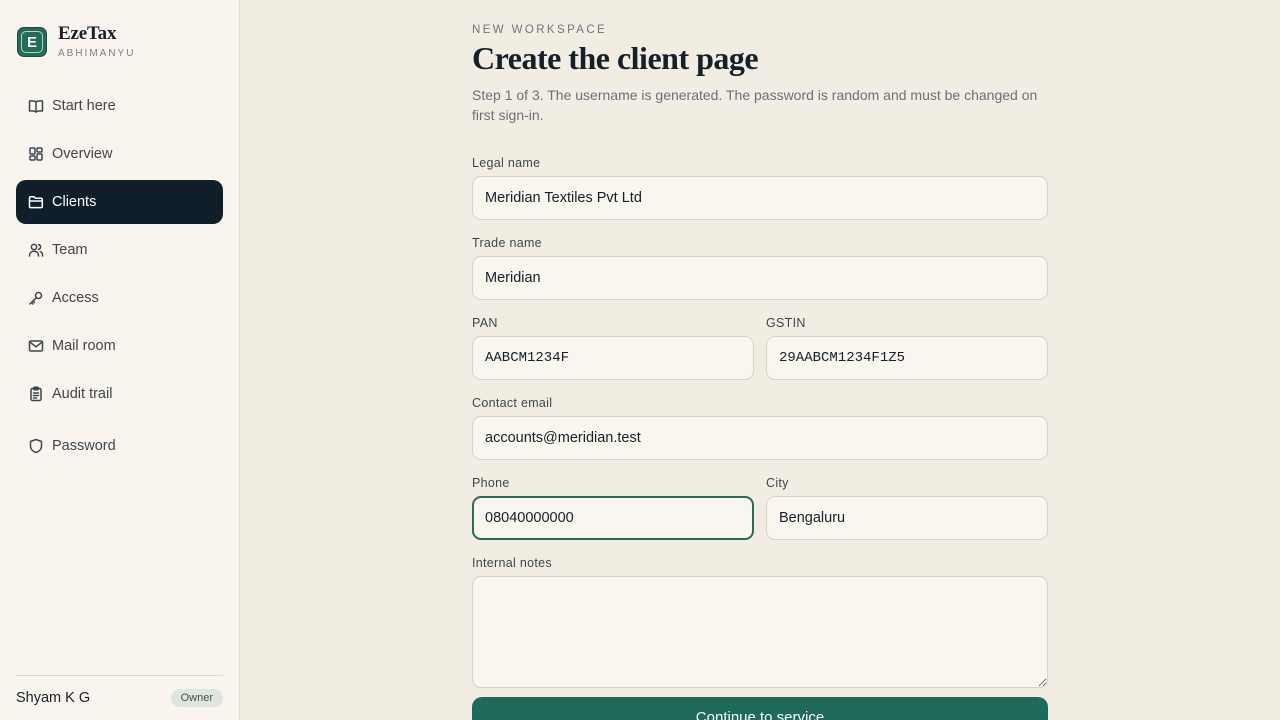 This screenshot has width=1280, height=720. Describe the element at coordinates (512, 403) in the screenshot. I see `contact-email-label: Contact email` at that location.